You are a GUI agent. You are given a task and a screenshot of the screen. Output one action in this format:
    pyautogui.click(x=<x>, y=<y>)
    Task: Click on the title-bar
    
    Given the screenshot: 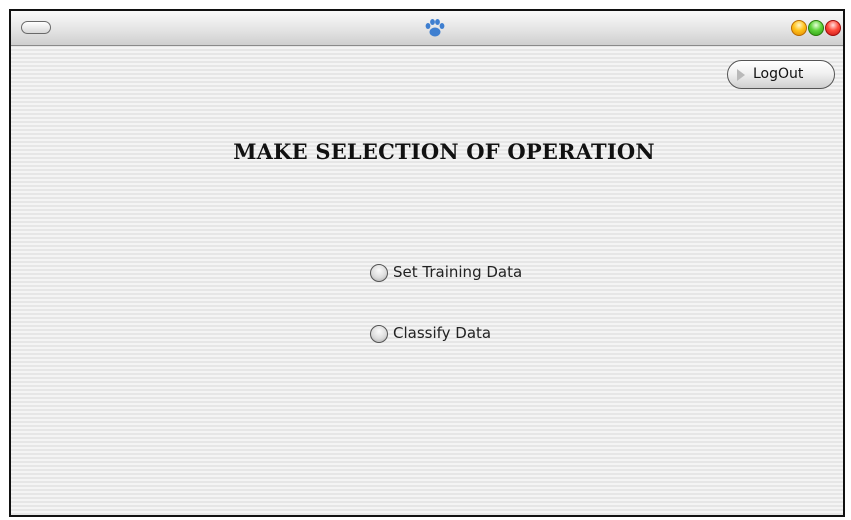 What is the action you would take?
    pyautogui.click(x=427, y=28)
    